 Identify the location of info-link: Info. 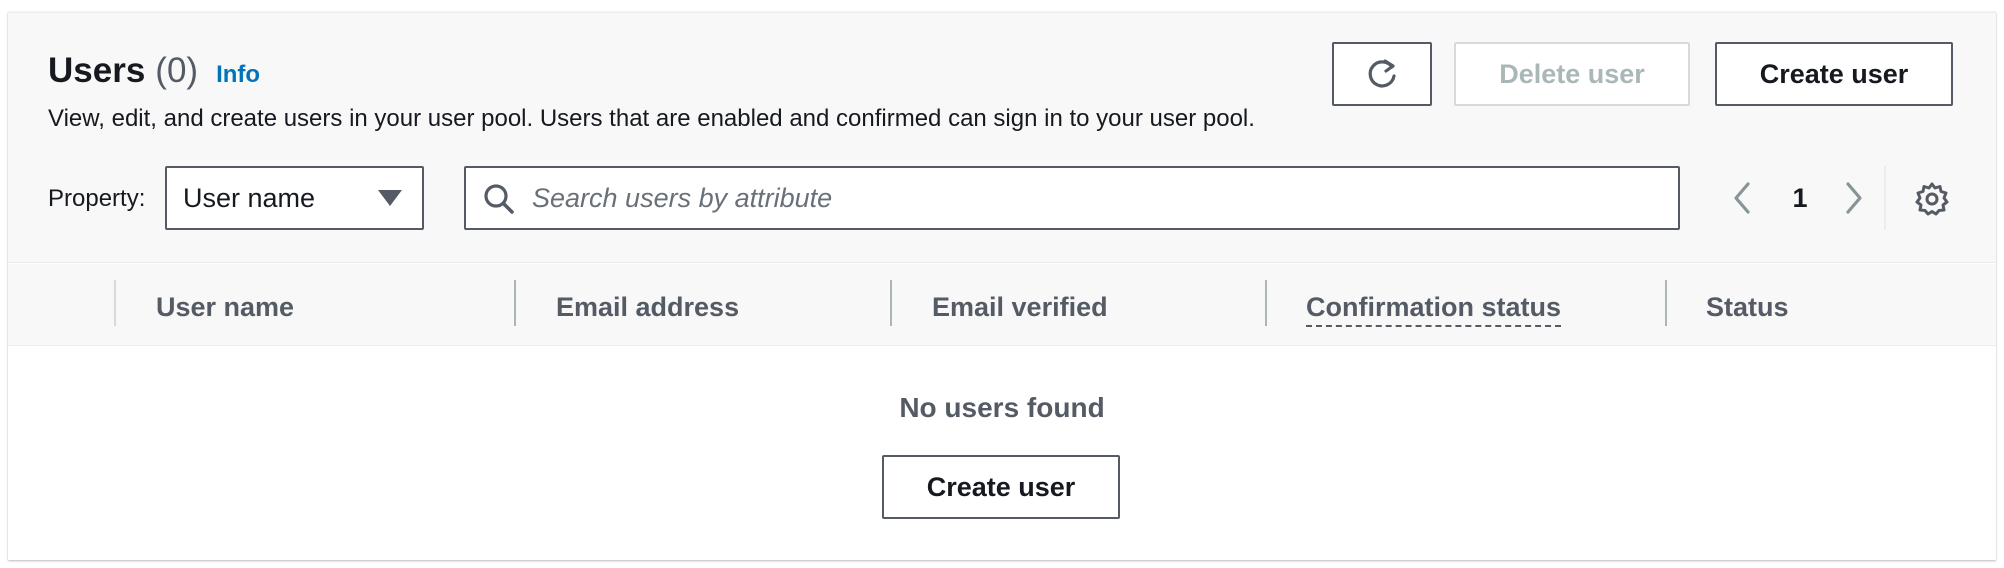
(238, 75).